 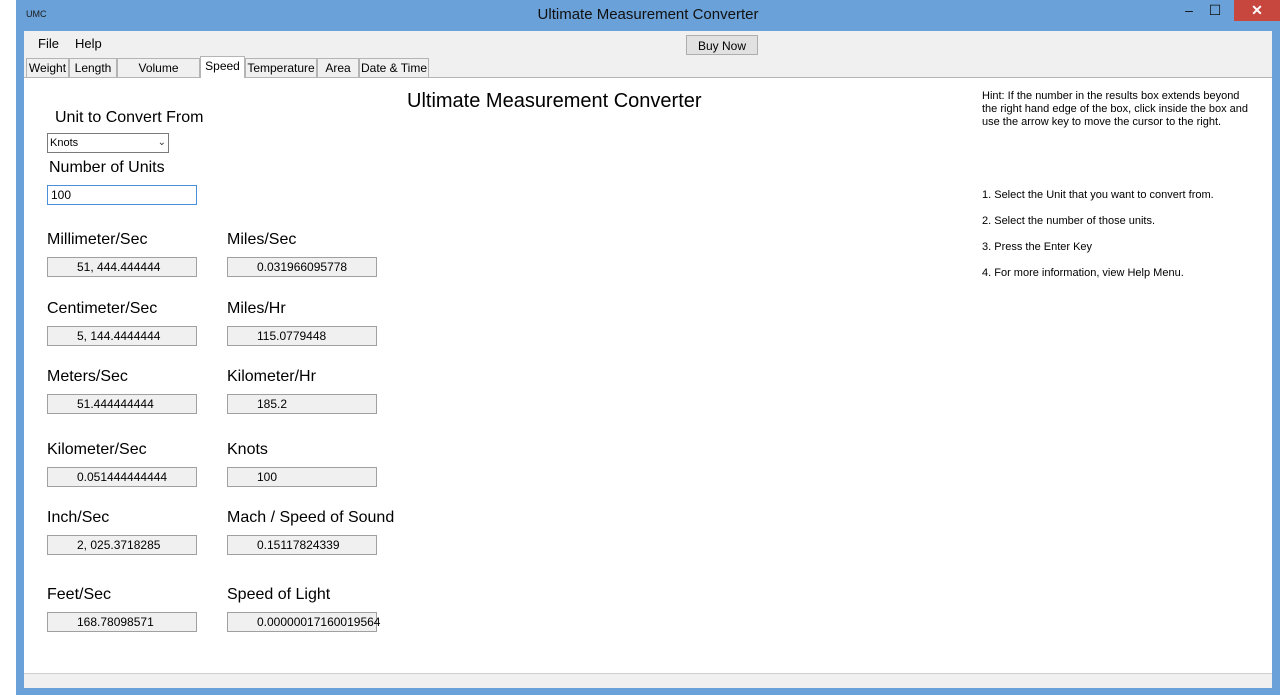 What do you see at coordinates (1257, 10) in the screenshot?
I see `close-button: ✕` at bounding box center [1257, 10].